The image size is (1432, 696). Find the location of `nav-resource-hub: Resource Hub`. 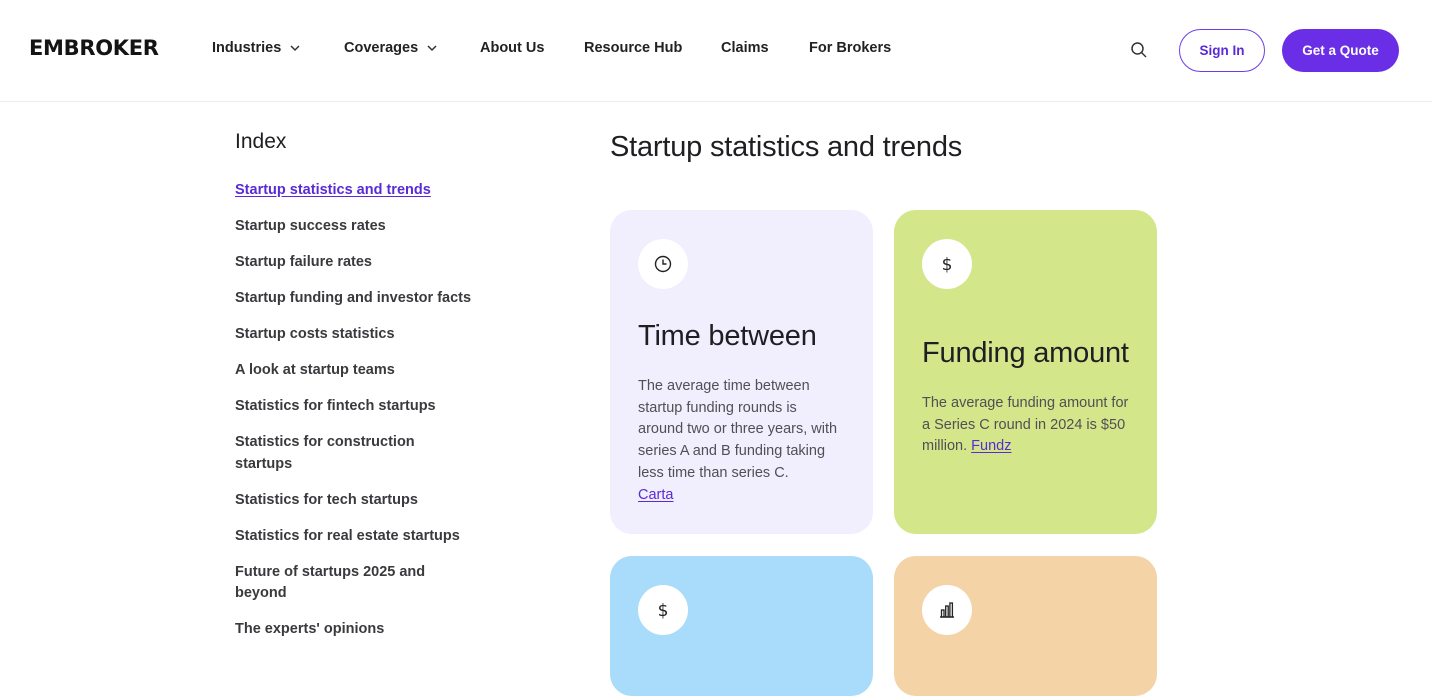

nav-resource-hub: Resource Hub is located at coordinates (633, 48).